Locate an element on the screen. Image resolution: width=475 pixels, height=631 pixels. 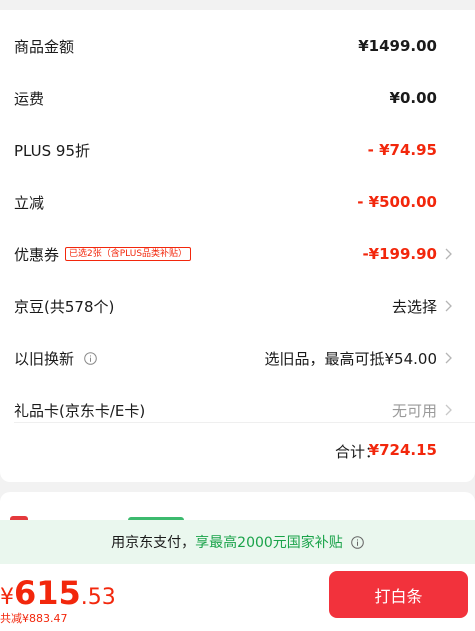
row-label: 运费 is located at coordinates (29, 98).